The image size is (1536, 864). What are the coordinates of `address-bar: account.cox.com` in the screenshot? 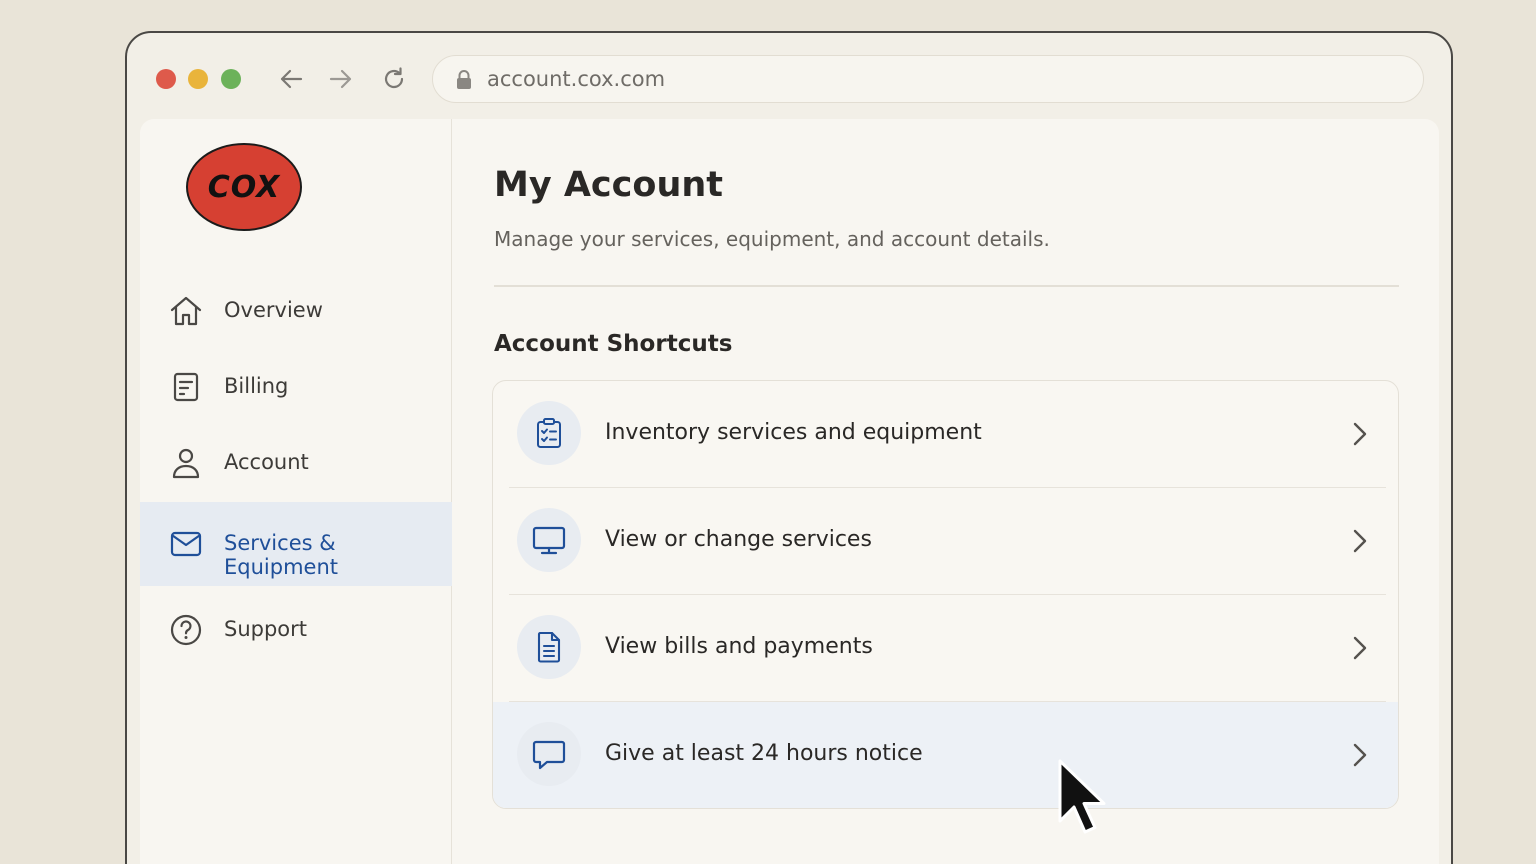 It's located at (928, 79).